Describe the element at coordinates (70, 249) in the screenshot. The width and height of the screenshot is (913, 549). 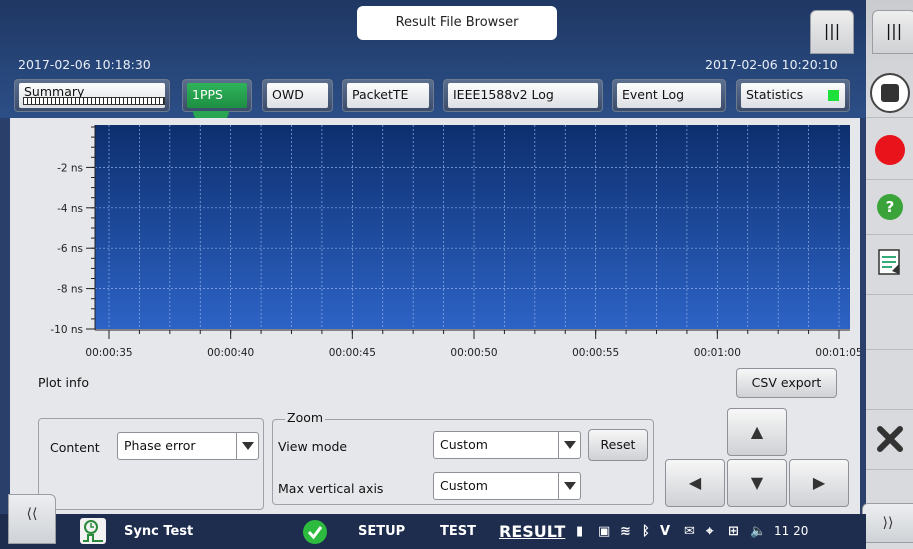
I see `y-tick-label: -6 ns` at that location.